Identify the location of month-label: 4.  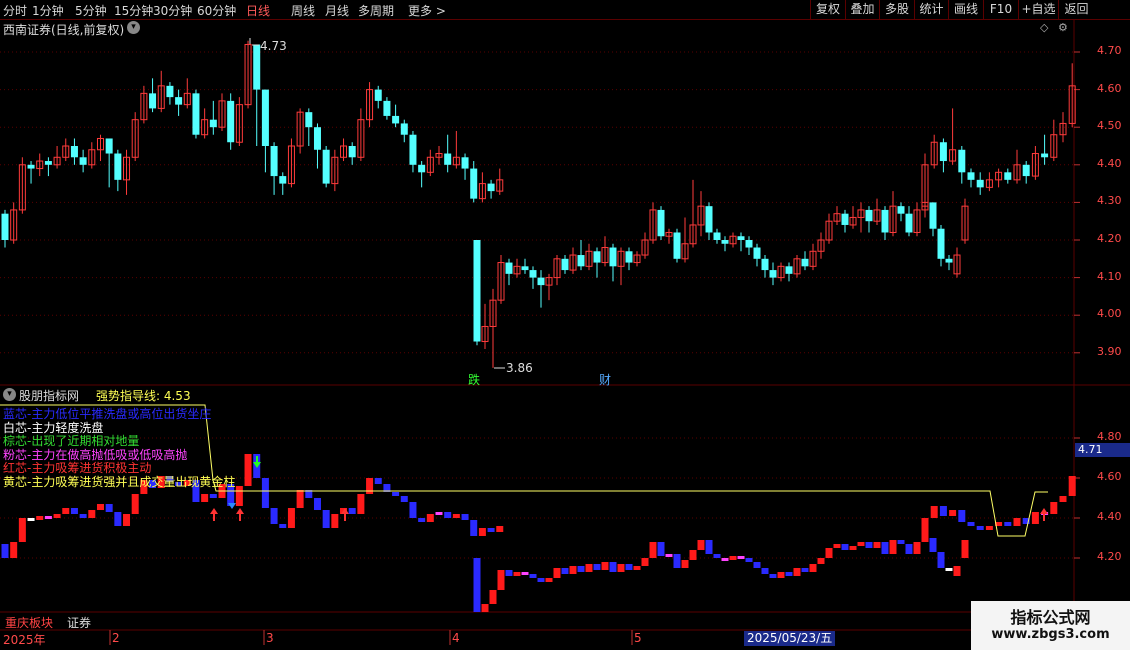
(456, 638).